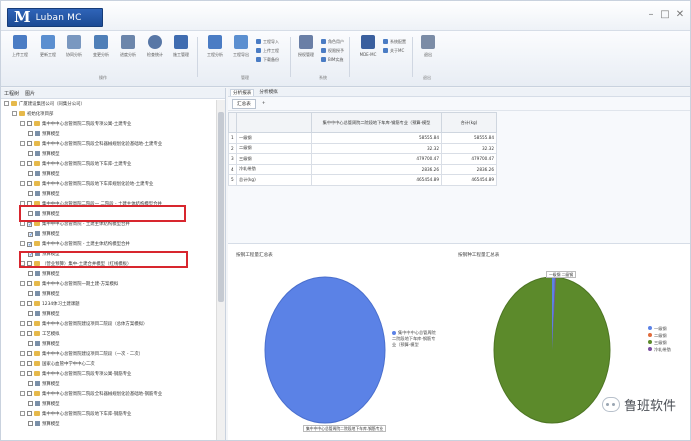 The height and width of the screenshot is (441, 691). What do you see at coordinates (181, 46) in the screenshot?
I see `construction-mgmt-button: 施工管理` at bounding box center [181, 46].